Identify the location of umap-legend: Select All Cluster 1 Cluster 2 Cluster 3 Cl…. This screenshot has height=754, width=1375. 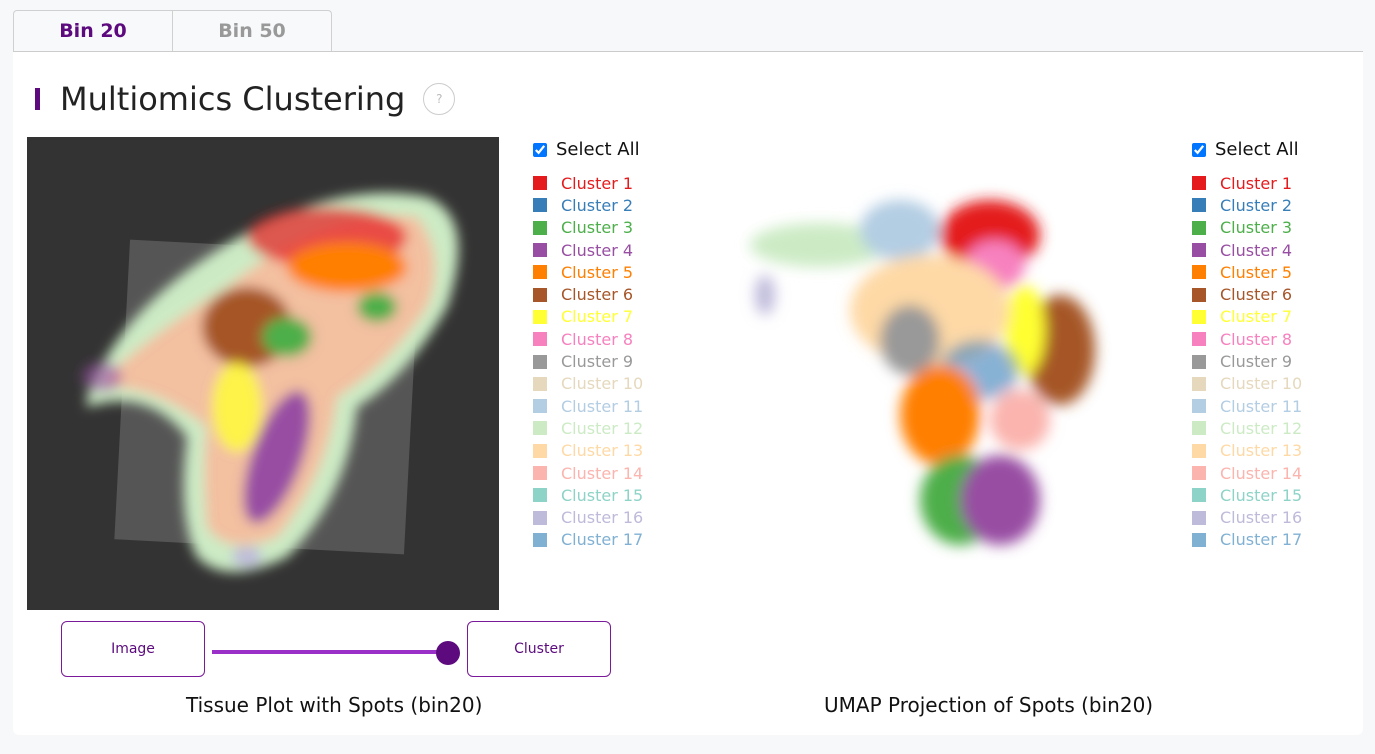
(1247, 345).